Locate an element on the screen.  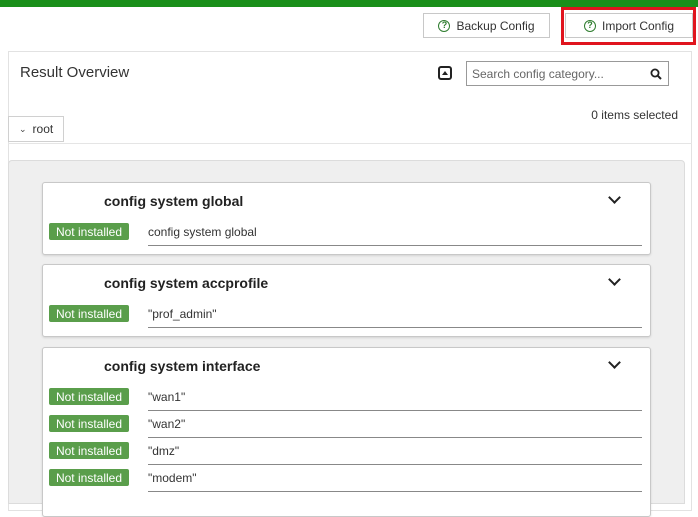
search-box is located at coordinates (567, 73).